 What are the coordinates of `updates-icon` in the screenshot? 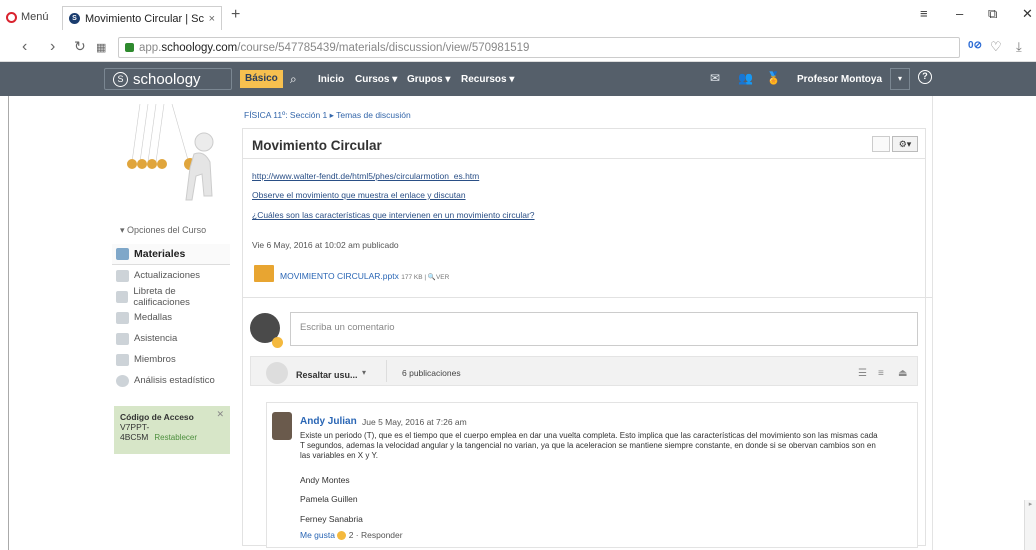 It's located at (122, 275).